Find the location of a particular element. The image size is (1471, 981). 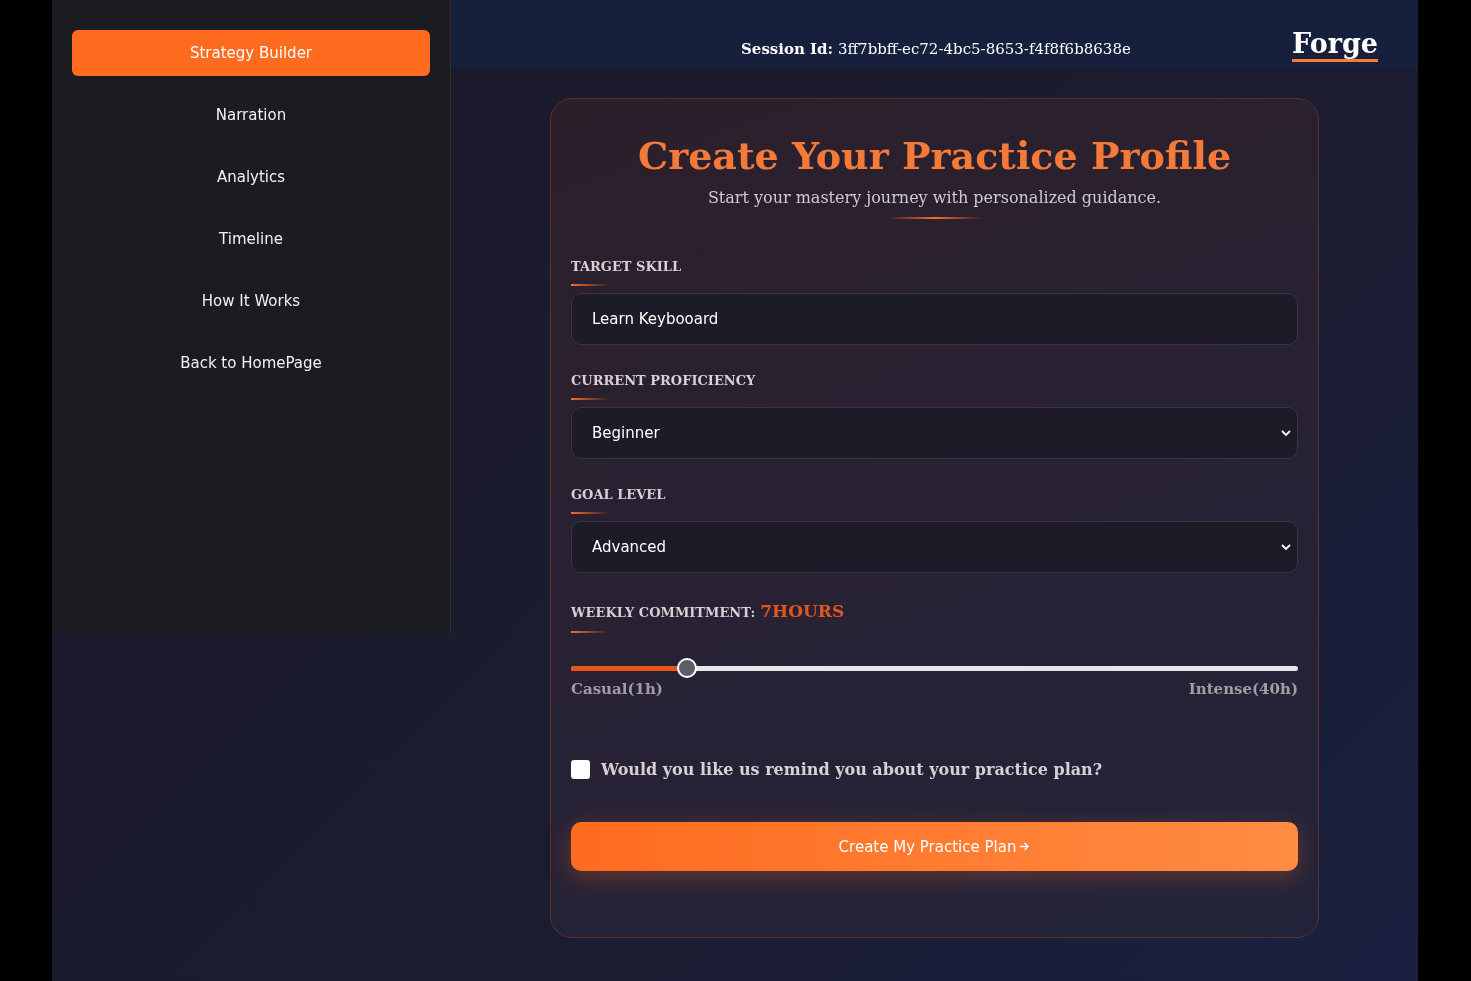

reminder-label: Would you like us remind you about your practice plan? is located at coordinates (852, 769).